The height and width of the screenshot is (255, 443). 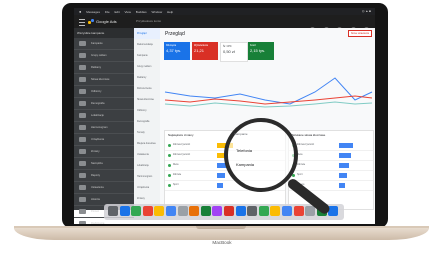 I want to click on menubar-item: Edit, so click(x=116, y=12).